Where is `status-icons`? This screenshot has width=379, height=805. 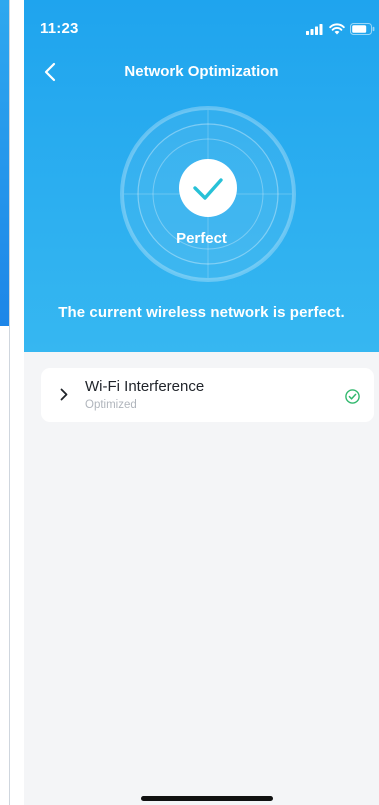
status-icons is located at coordinates (340, 31).